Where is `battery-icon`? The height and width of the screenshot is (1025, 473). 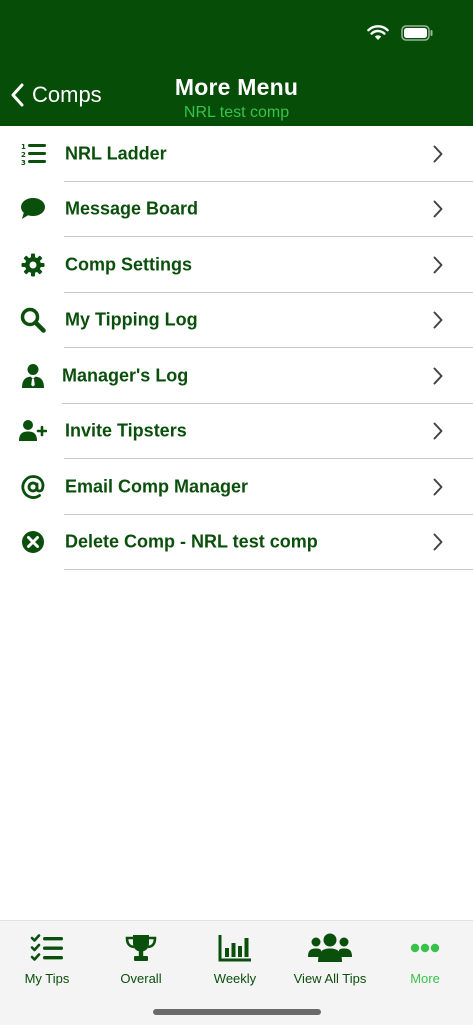 battery-icon is located at coordinates (417, 33).